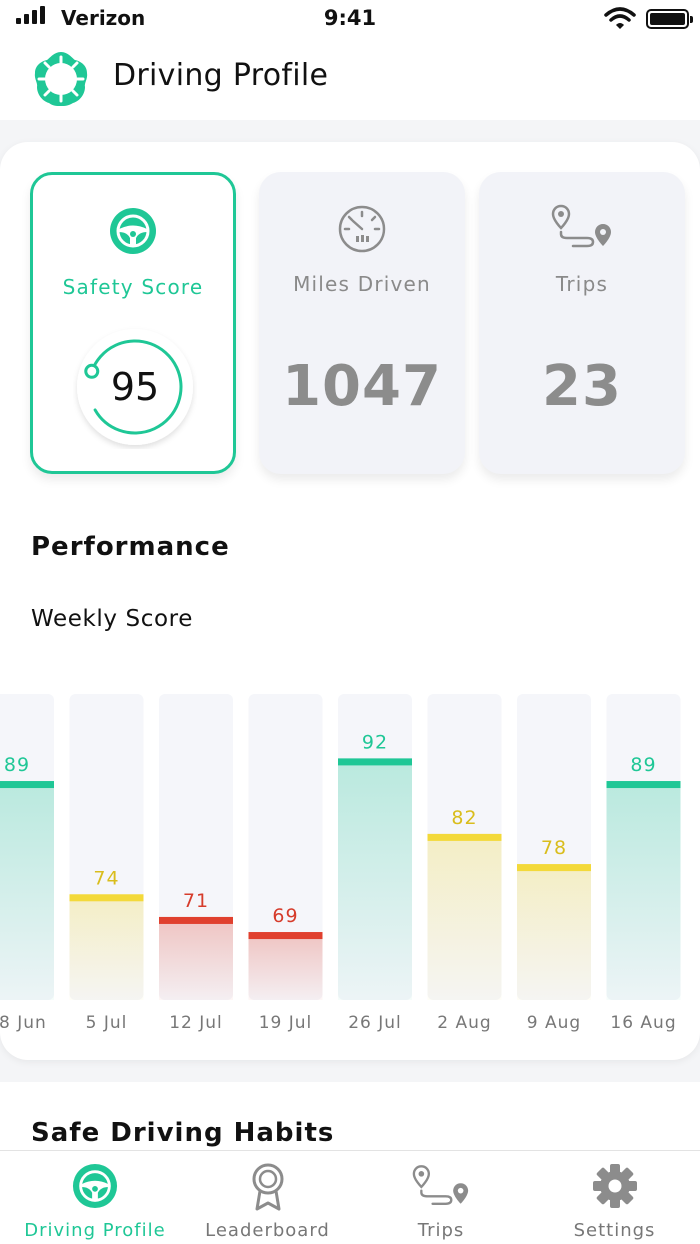 The width and height of the screenshot is (700, 1244). What do you see at coordinates (582, 323) in the screenshot?
I see `trips-card: Trips 23` at bounding box center [582, 323].